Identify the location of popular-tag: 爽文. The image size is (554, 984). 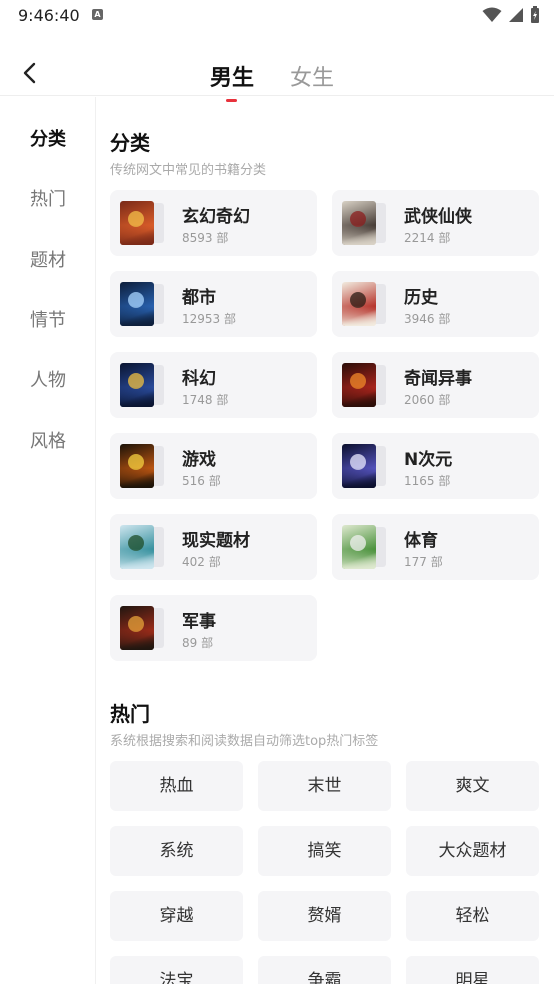
(472, 786).